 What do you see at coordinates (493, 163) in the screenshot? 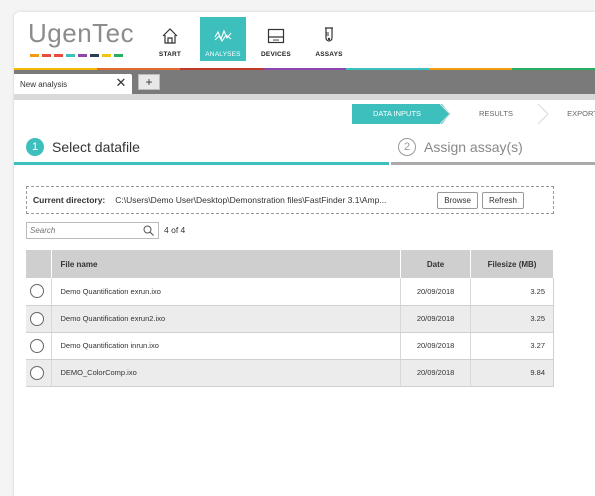
I see `step-progress-inactive` at bounding box center [493, 163].